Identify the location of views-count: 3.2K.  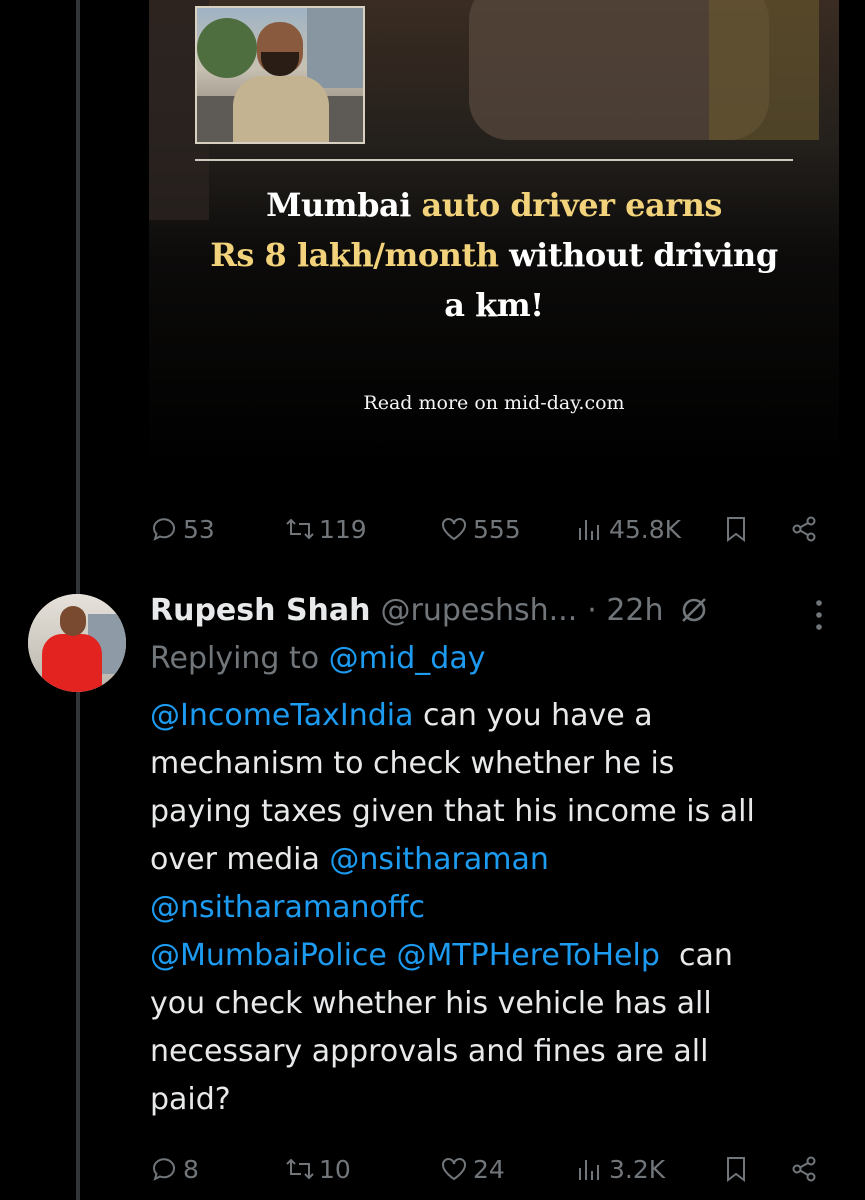
(637, 1169).